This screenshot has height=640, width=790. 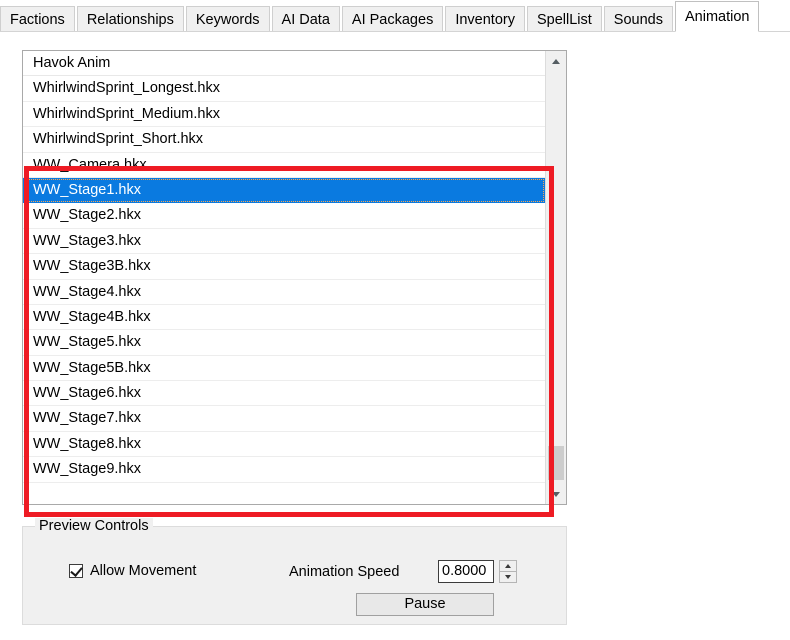 I want to click on tab-sounds: Sounds, so click(x=638, y=19).